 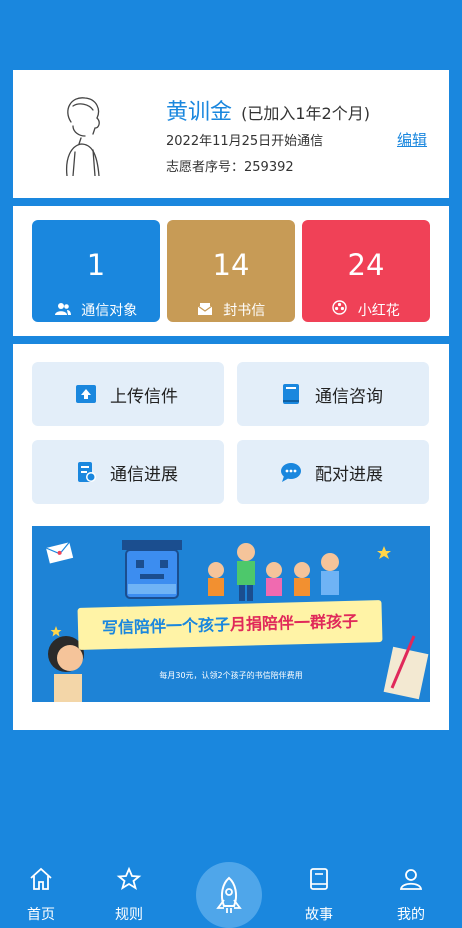 What do you see at coordinates (305, 113) in the screenshot?
I see `membership-duration: (已加入1年2个月)` at bounding box center [305, 113].